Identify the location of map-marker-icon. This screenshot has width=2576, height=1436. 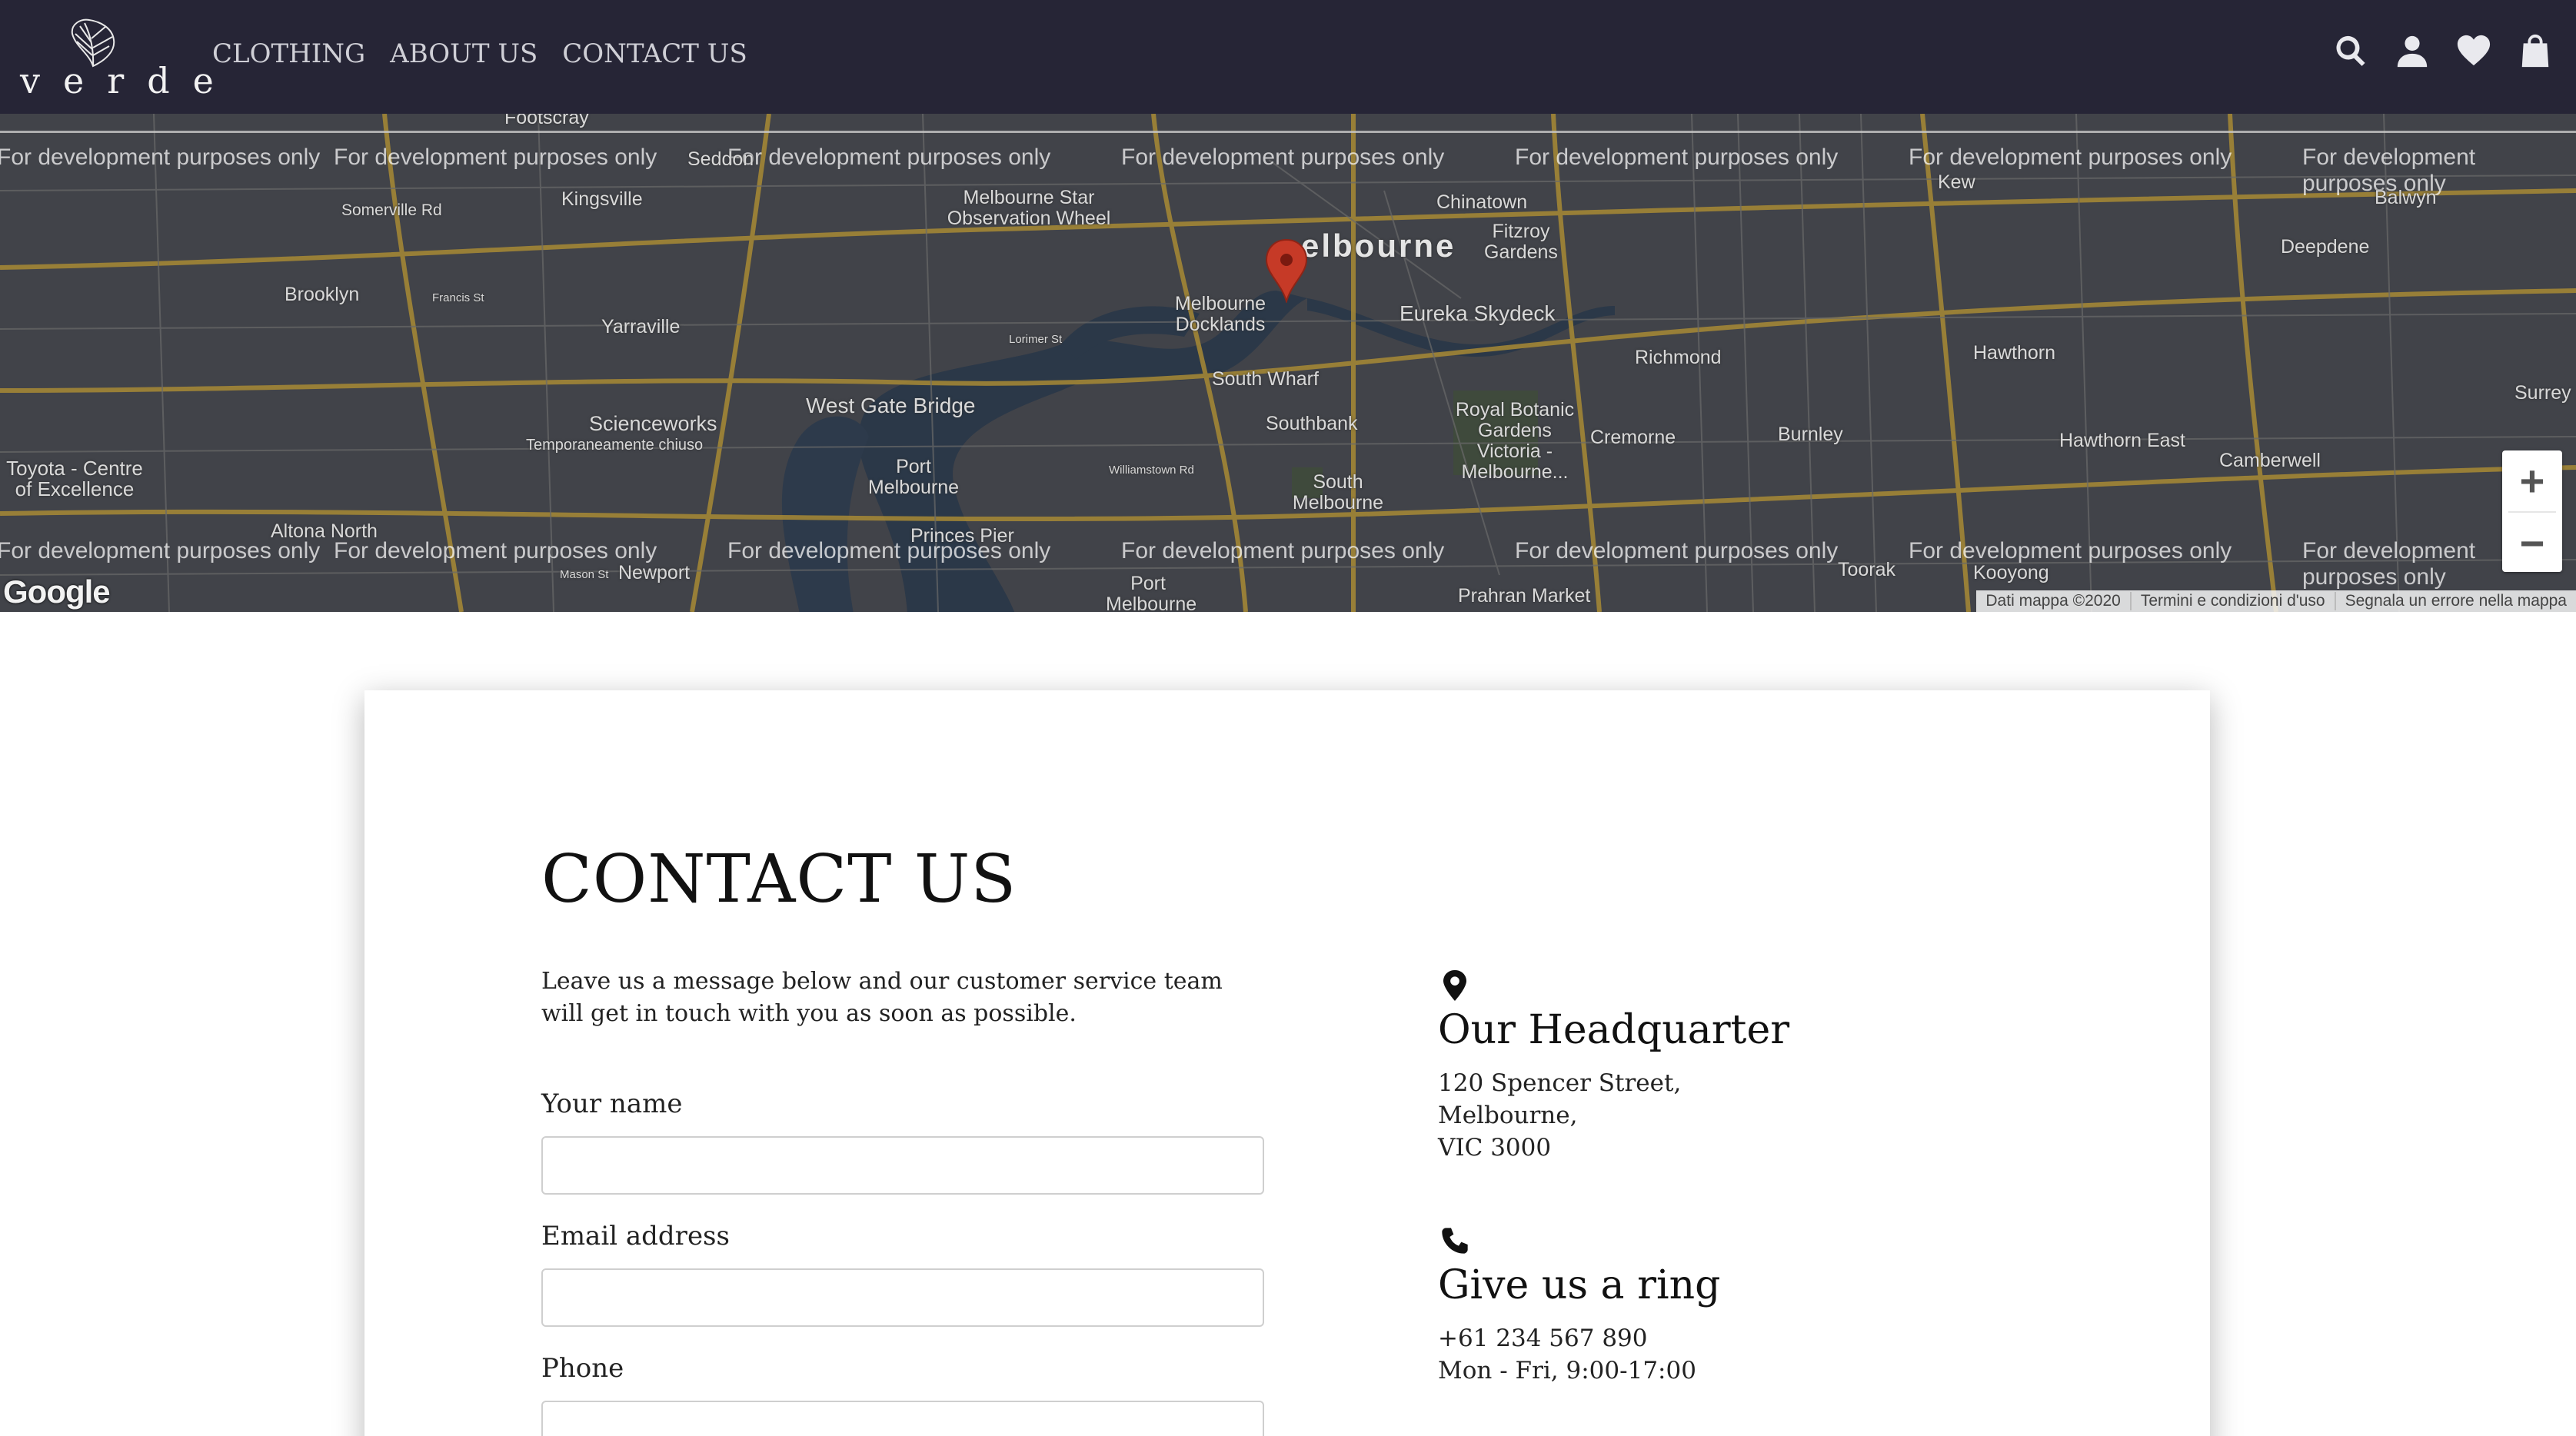
(1455, 985).